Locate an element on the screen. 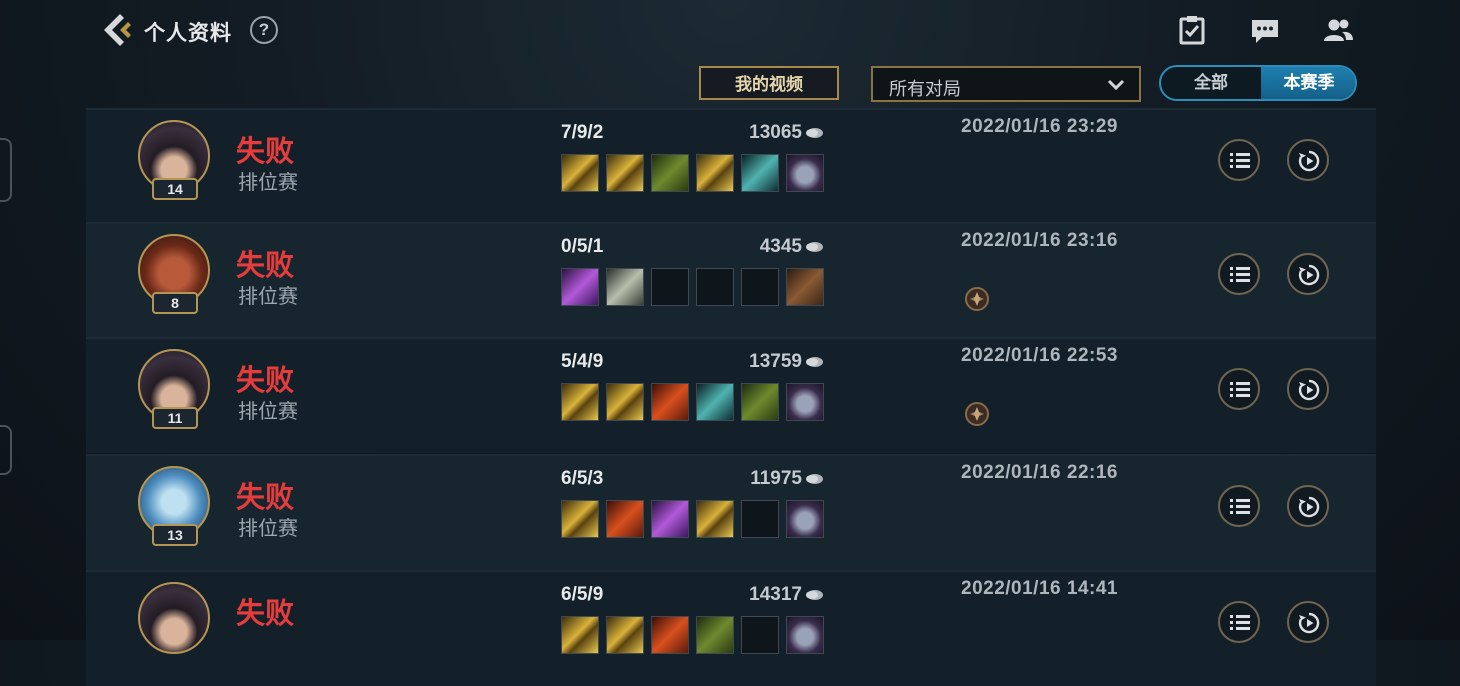 The image size is (1460, 686). help-icon: ? is located at coordinates (264, 30).